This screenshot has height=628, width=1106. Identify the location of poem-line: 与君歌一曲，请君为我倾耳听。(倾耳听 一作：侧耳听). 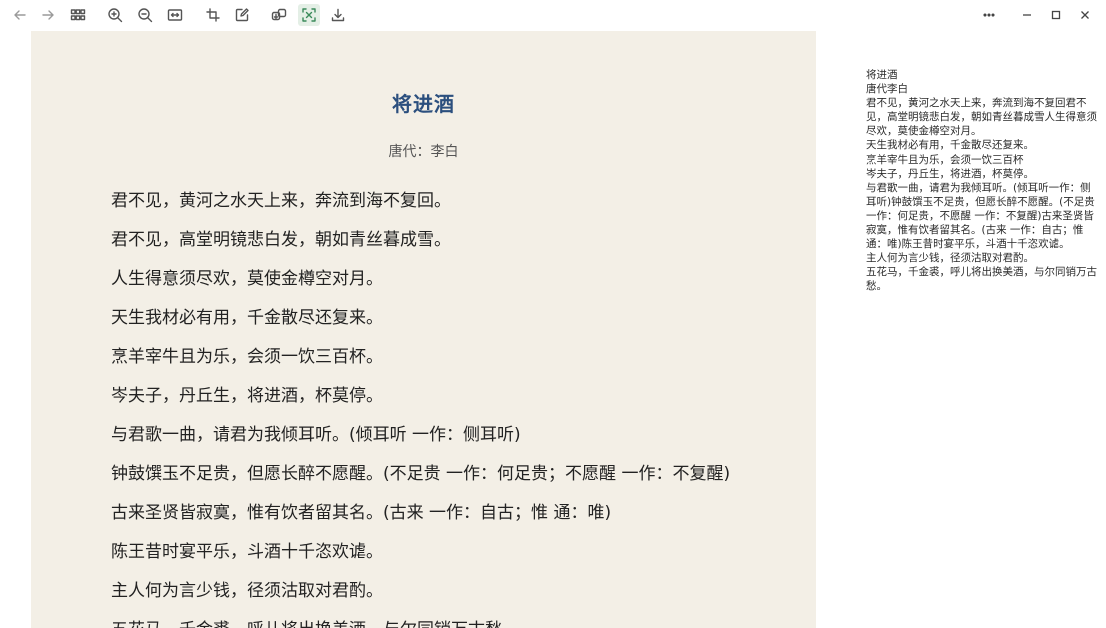
(316, 435).